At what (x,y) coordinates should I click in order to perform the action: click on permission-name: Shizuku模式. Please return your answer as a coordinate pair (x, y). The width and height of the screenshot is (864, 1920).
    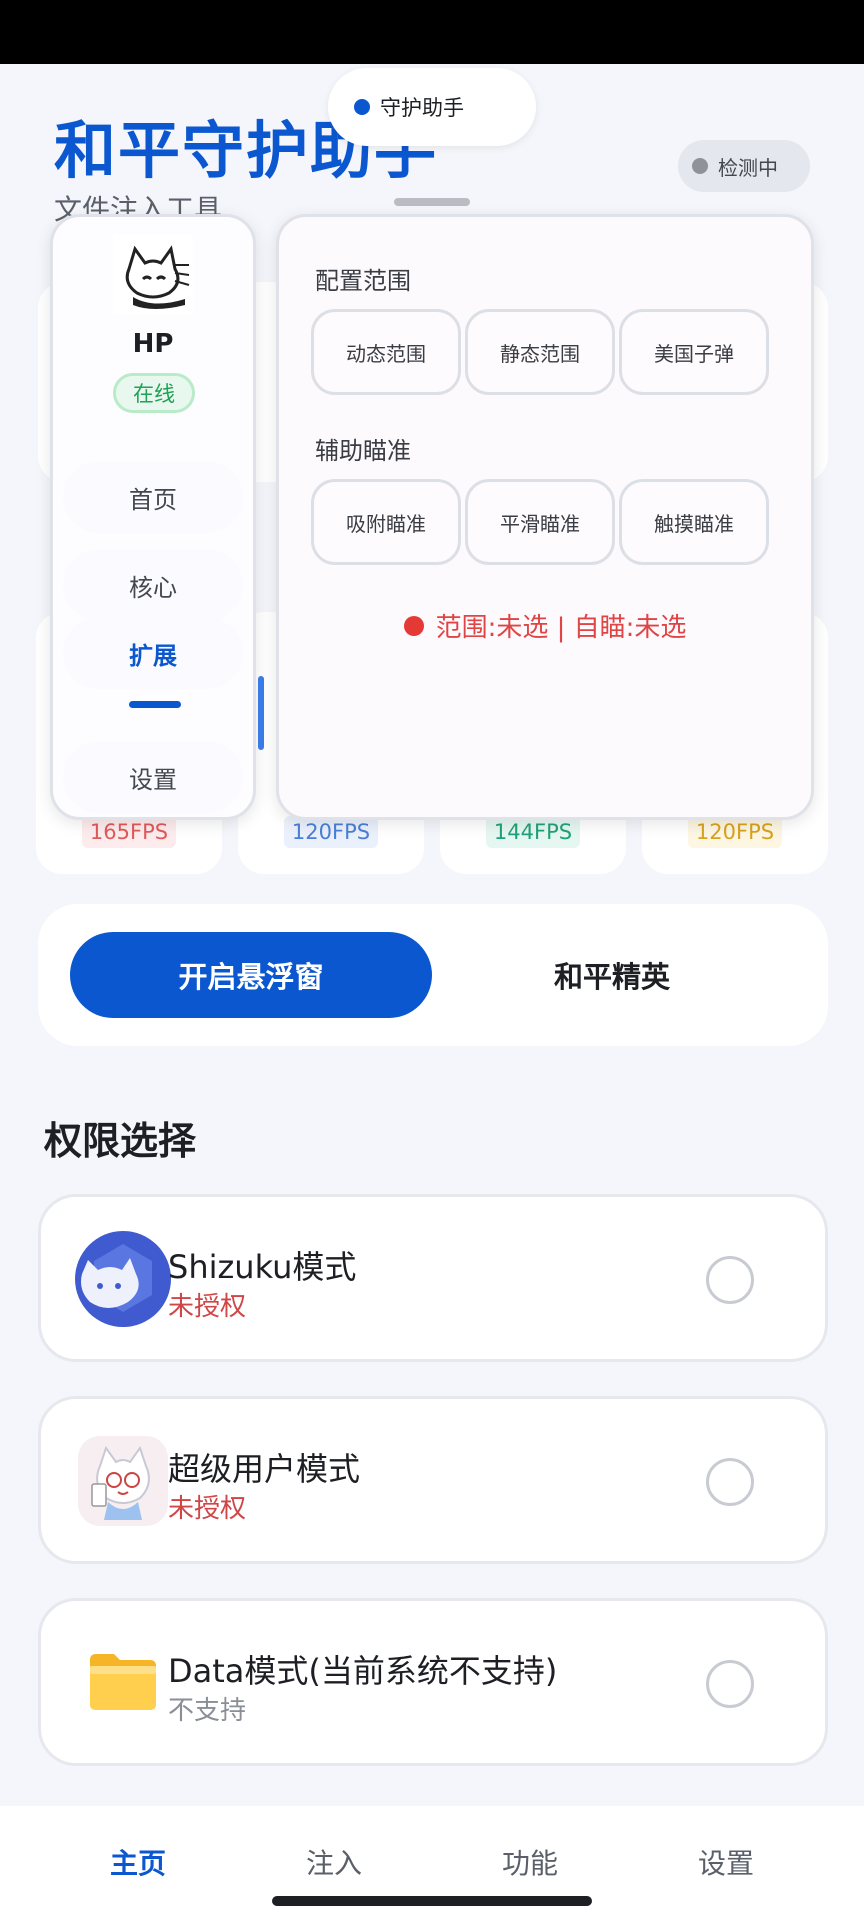
    Looking at the image, I should click on (262, 1267).